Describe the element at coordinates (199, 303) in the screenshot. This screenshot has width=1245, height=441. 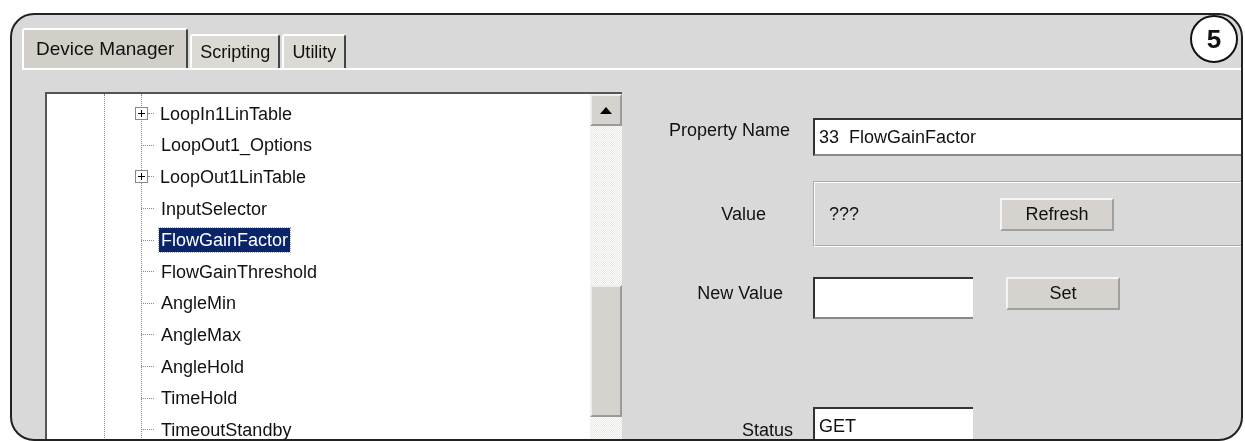
I see `tree-item: AngleMin` at that location.